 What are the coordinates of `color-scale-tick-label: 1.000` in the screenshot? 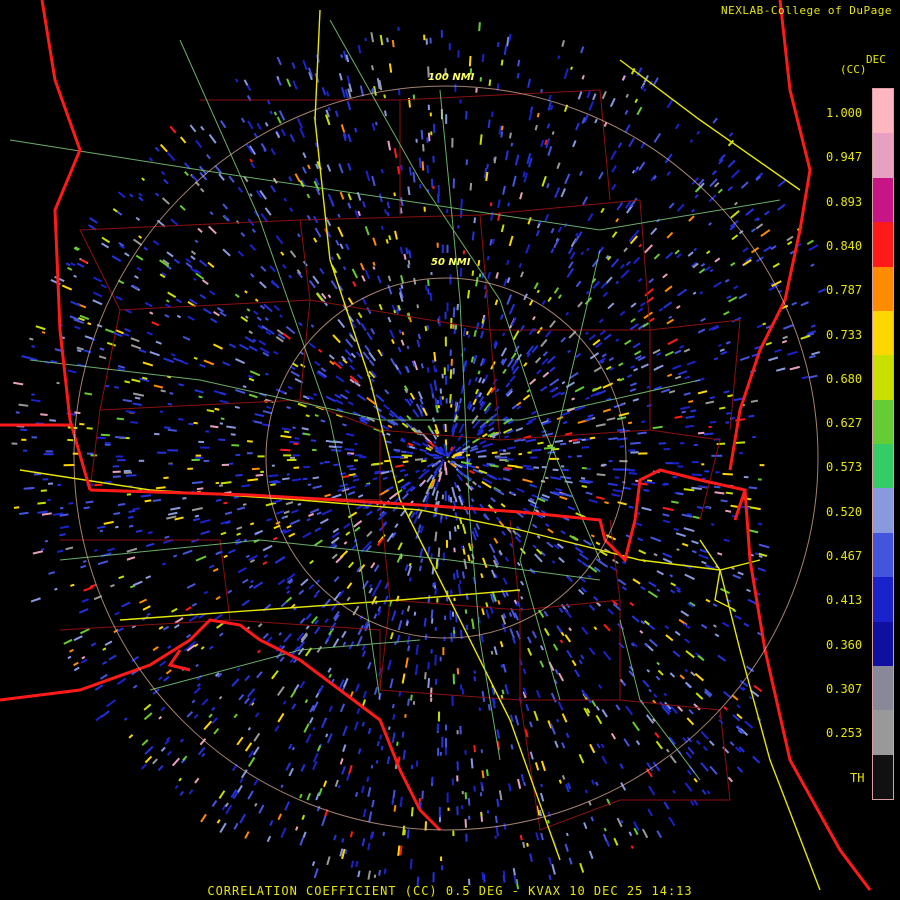 It's located at (844, 113).